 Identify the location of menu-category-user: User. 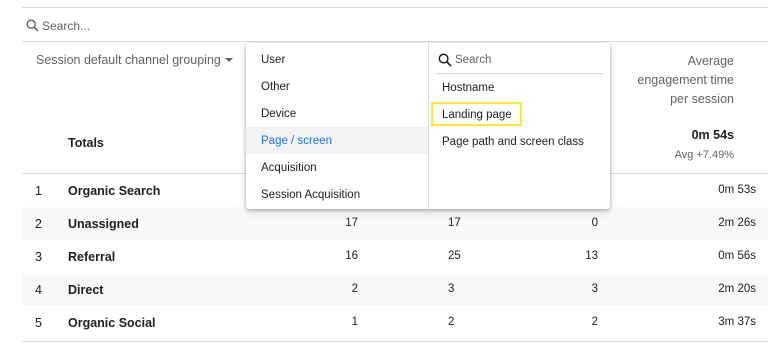
(337, 59).